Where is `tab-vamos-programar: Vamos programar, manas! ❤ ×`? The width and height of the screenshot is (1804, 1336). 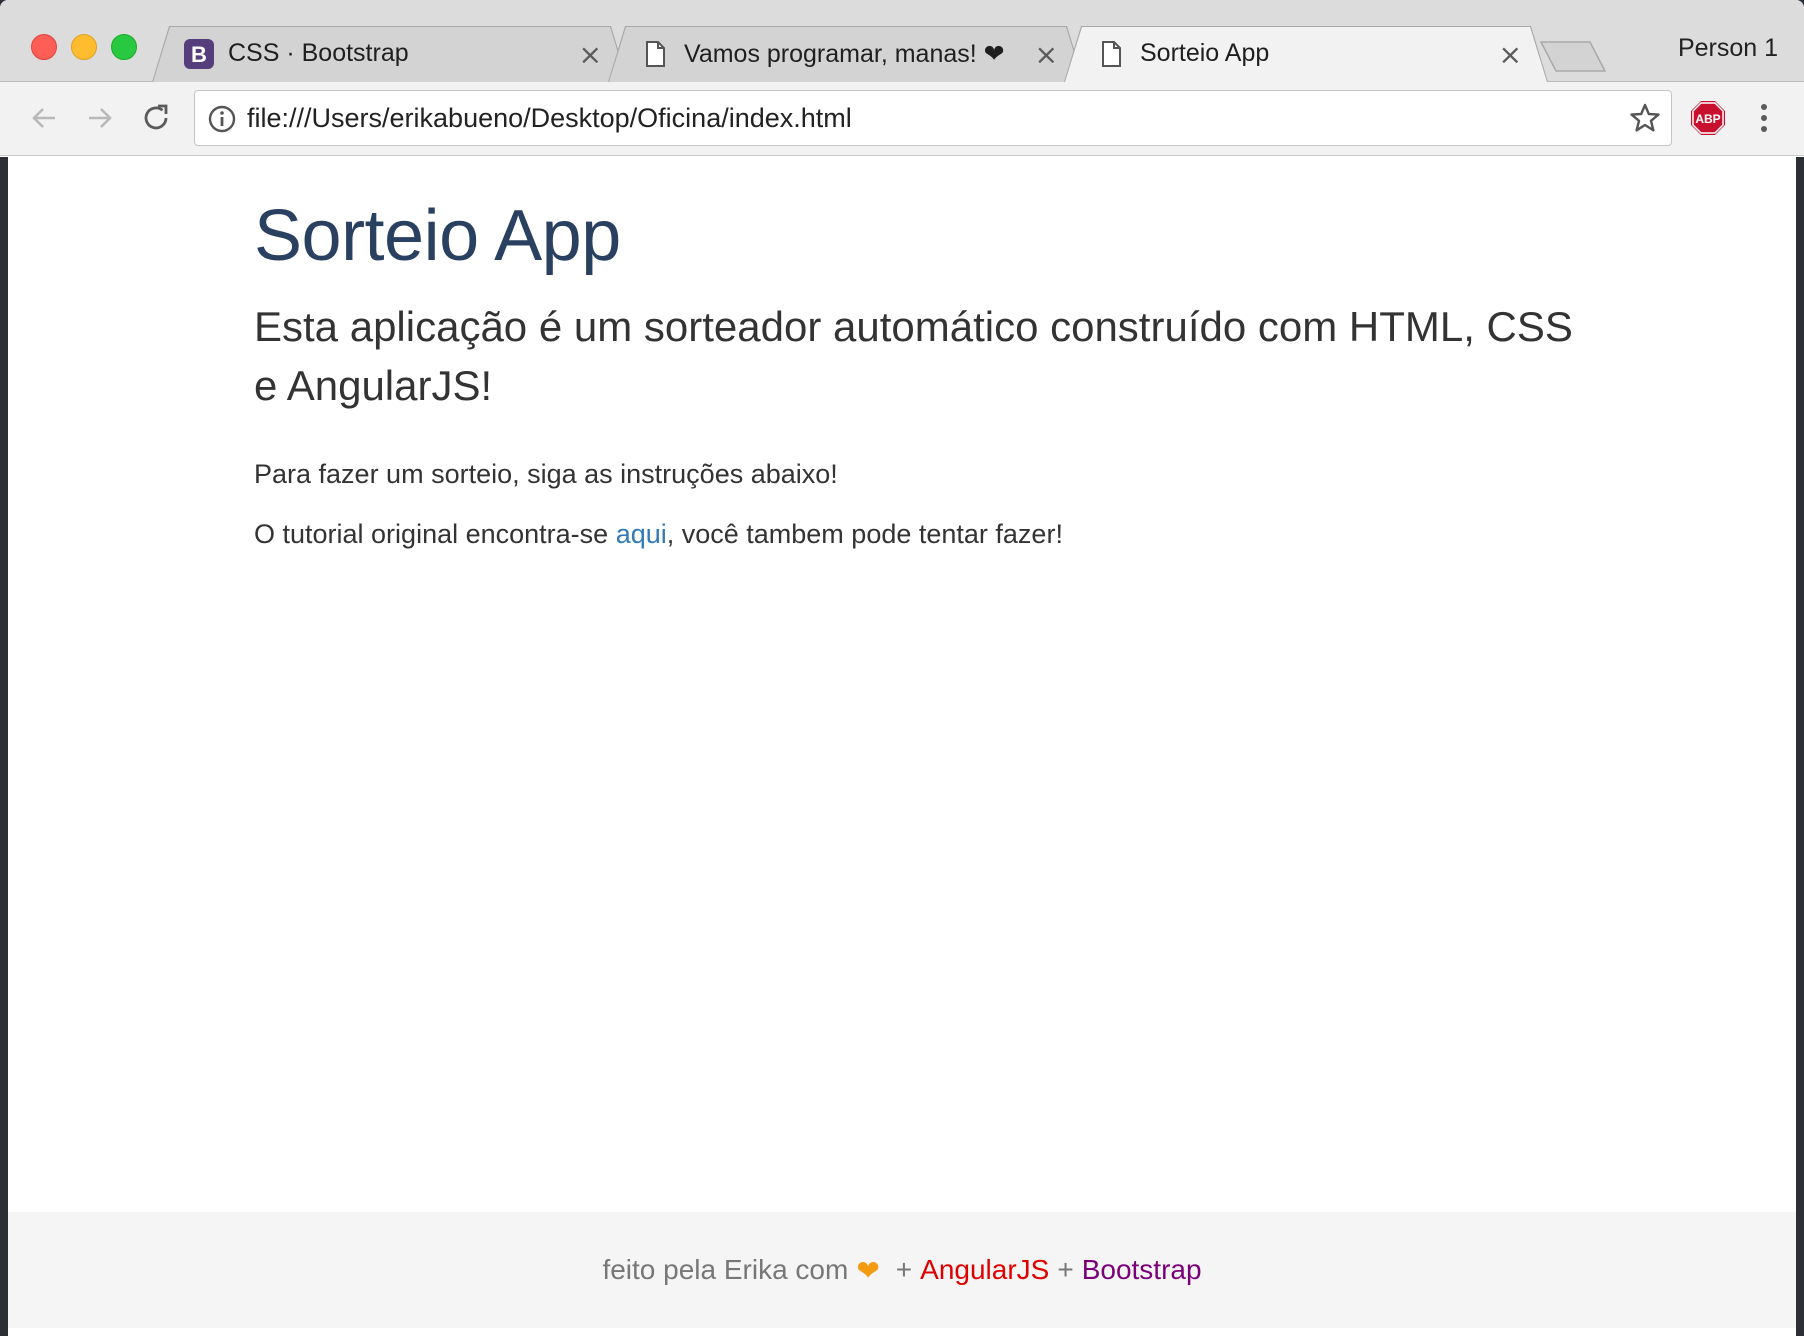
tab-vamos-programar: Vamos programar, manas! ❤ × is located at coordinates (846, 54).